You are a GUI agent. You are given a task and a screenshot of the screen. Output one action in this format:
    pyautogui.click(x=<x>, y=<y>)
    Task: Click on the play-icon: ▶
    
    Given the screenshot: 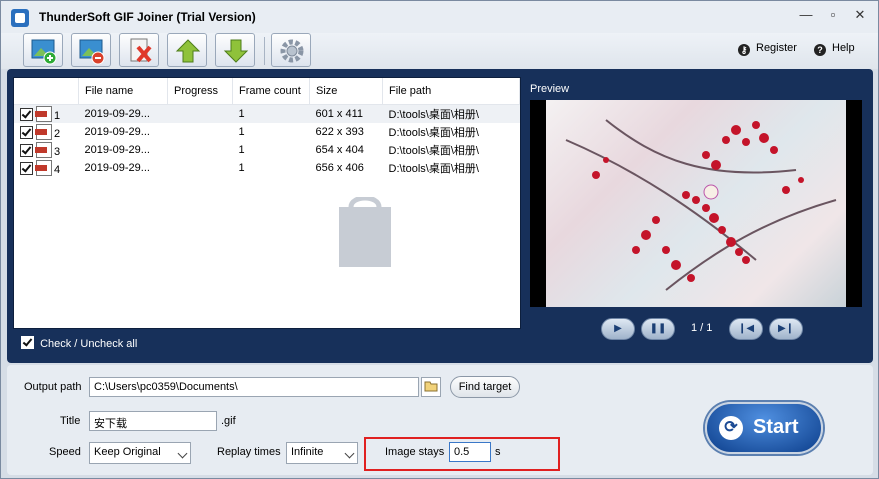 What is the action you would take?
    pyautogui.click(x=618, y=328)
    